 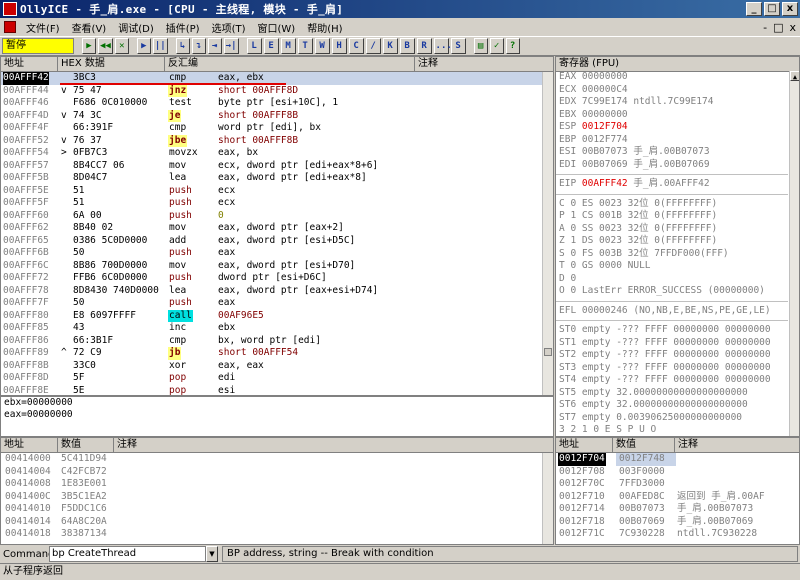 I want to click on open-icon: ▶, so click(x=89, y=46).